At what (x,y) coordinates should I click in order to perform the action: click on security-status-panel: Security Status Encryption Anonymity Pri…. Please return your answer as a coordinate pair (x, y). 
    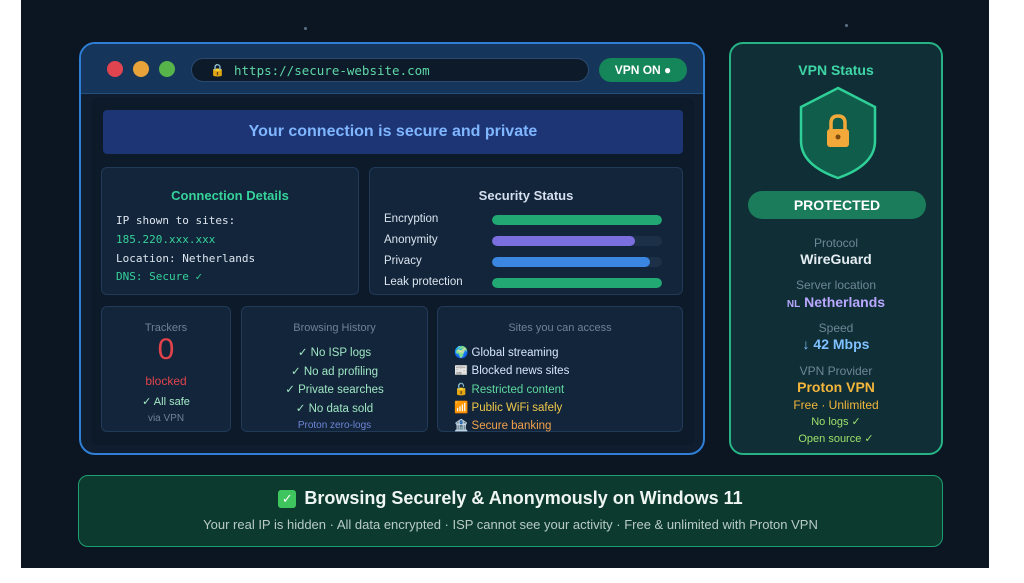
    Looking at the image, I should click on (526, 231).